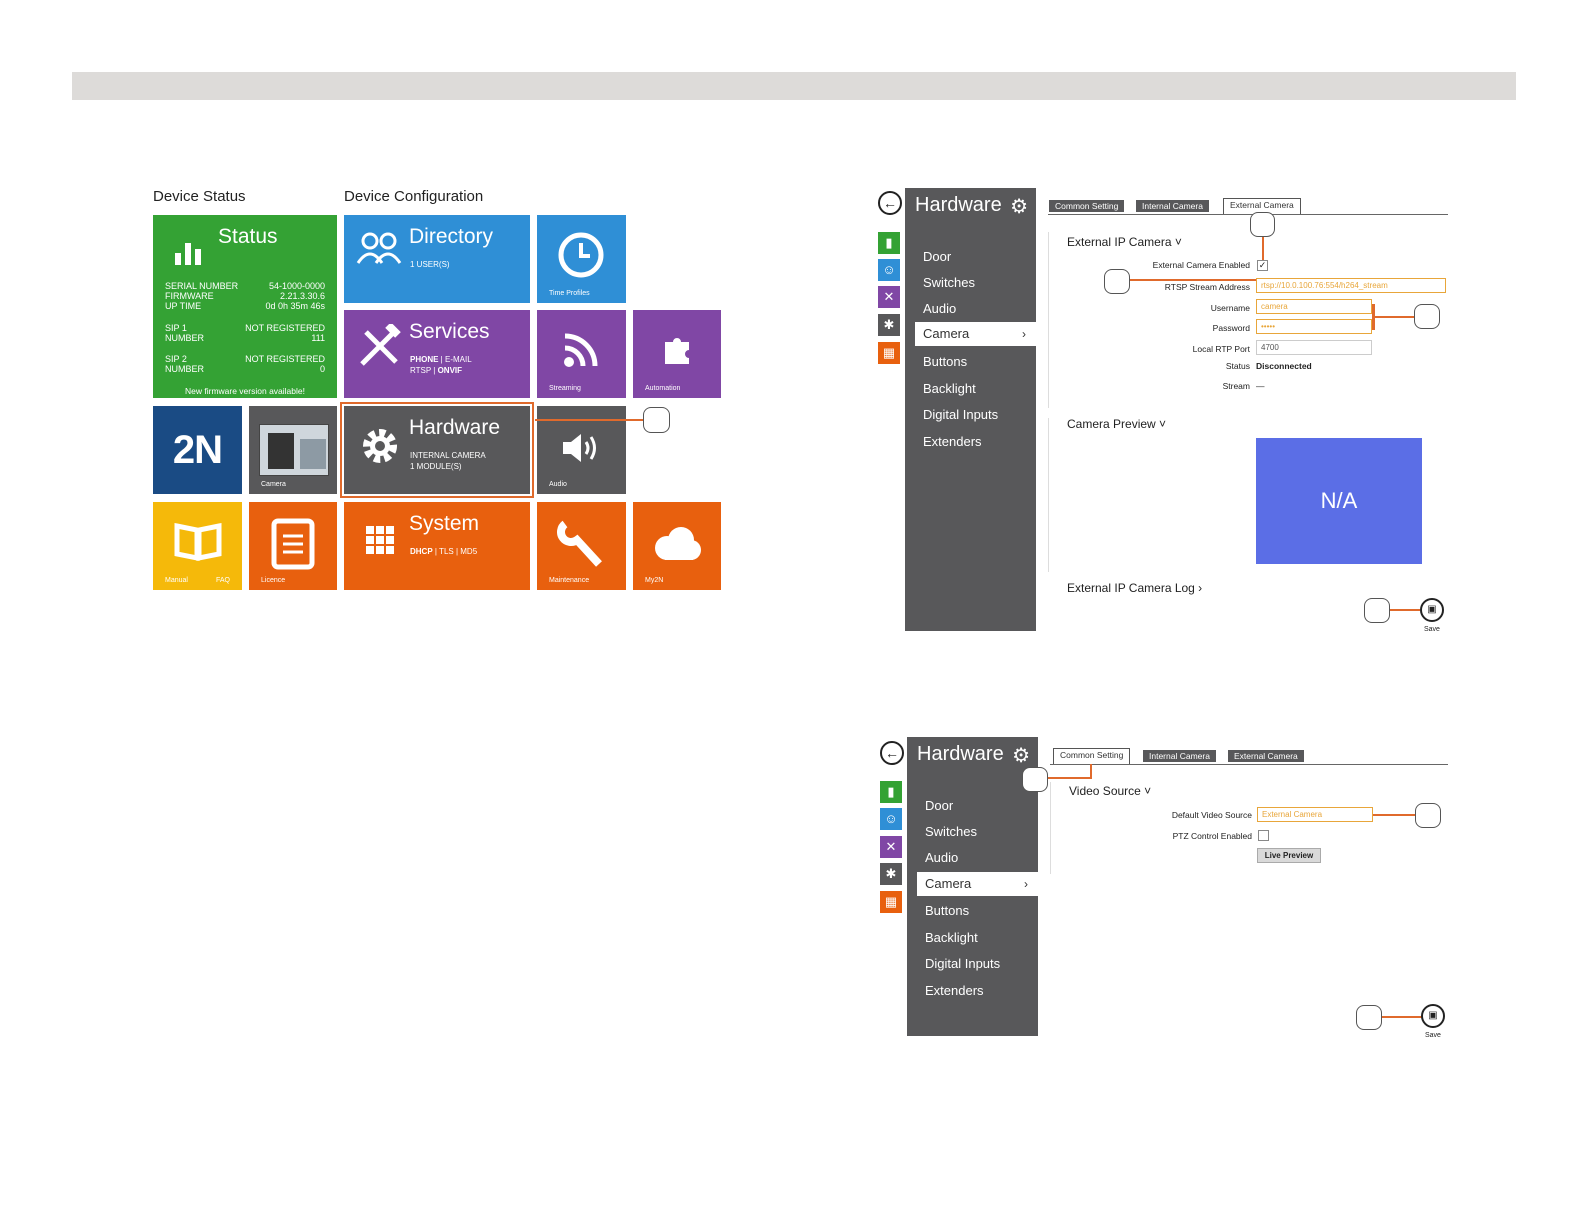  What do you see at coordinates (1212, 836) in the screenshot?
I see `ptz-control-enabled-label: PTZ Control Enabled` at bounding box center [1212, 836].